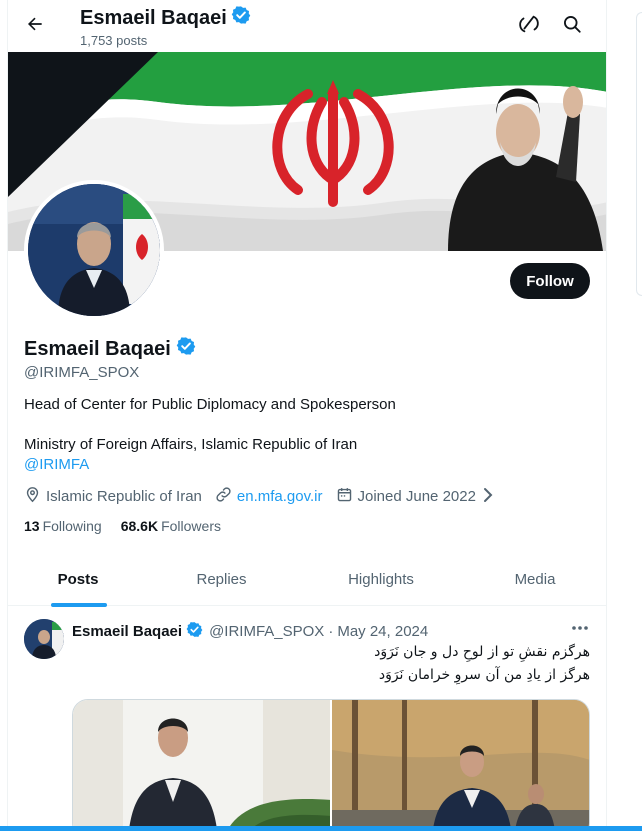  I want to click on bio-mention-link: @IRIMFA, so click(56, 464).